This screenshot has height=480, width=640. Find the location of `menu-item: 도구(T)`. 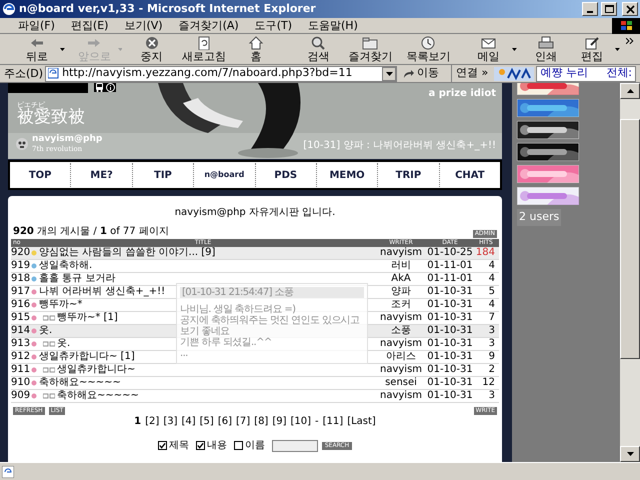

menu-item: 도구(T) is located at coordinates (273, 25).